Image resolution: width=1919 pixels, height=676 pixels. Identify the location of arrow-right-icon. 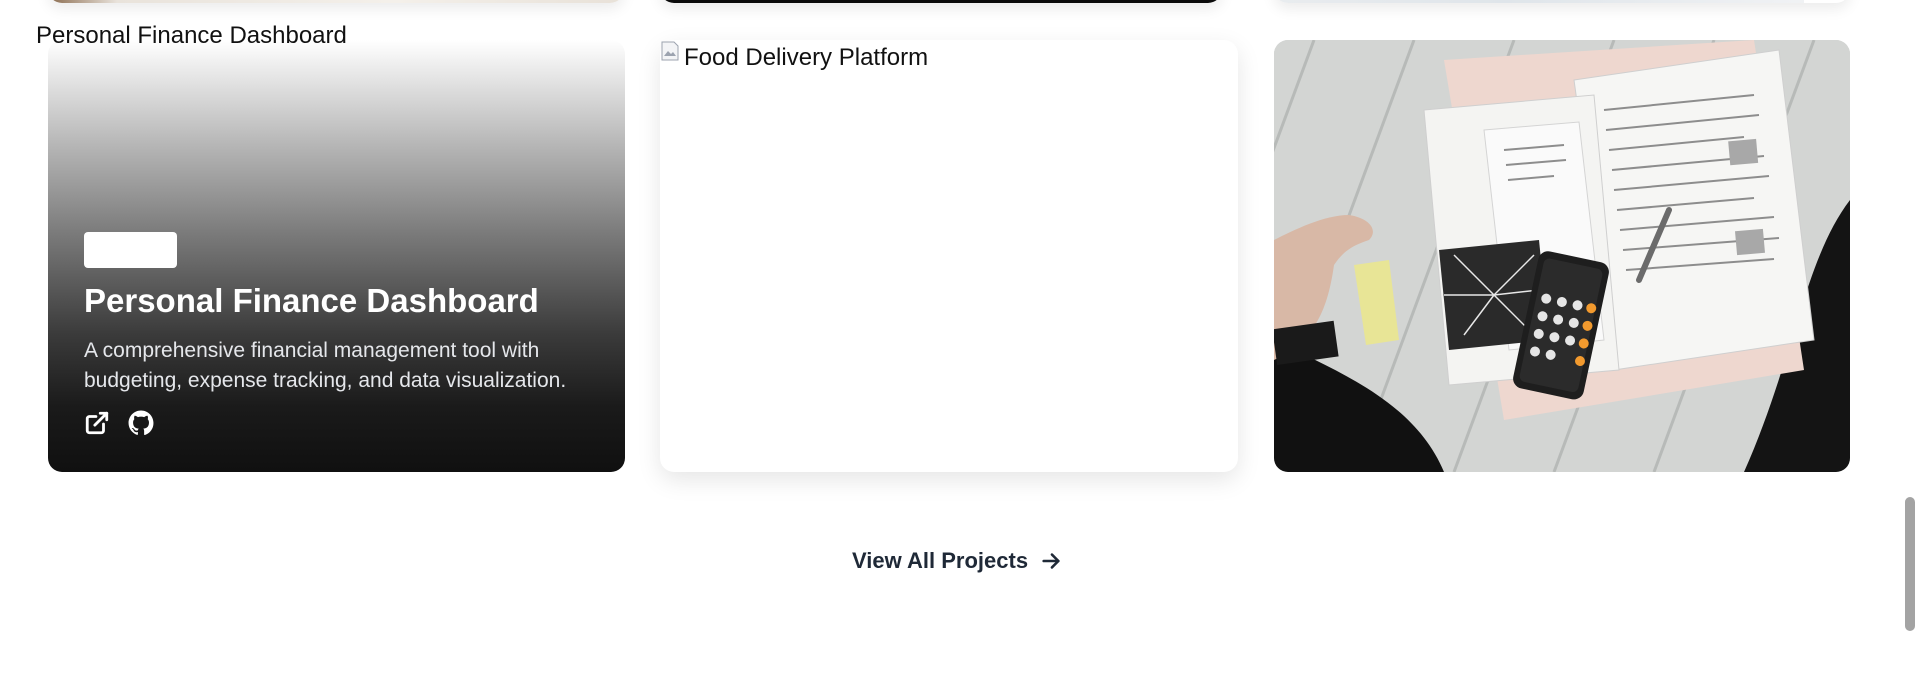
(1051, 561).